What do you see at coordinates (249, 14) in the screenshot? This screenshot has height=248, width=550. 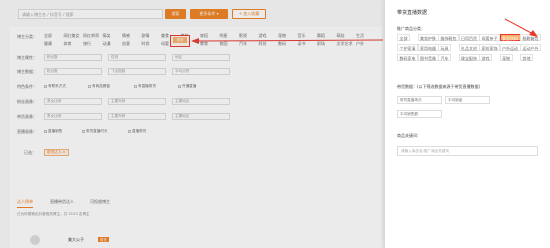 I see `add-favorite-button: + 加入收藏` at bounding box center [249, 14].